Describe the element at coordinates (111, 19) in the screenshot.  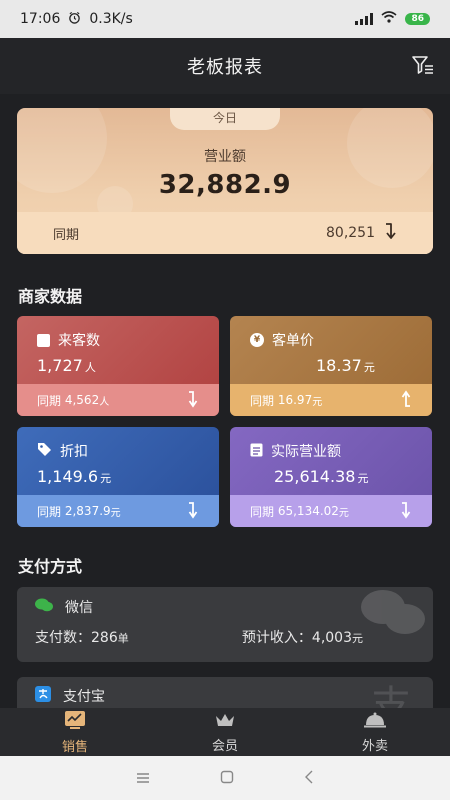
I see `network-speed: 0.3K/s` at that location.